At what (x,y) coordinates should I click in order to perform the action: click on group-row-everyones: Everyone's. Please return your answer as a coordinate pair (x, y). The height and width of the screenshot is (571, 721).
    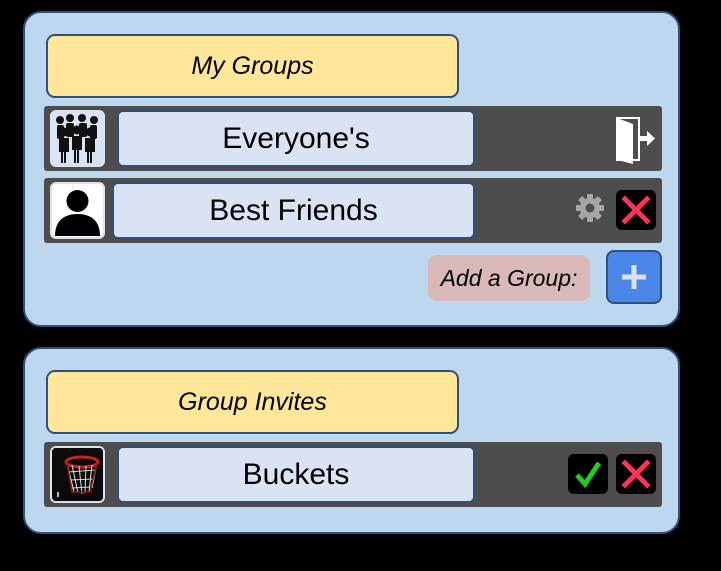
    Looking at the image, I should click on (353, 138).